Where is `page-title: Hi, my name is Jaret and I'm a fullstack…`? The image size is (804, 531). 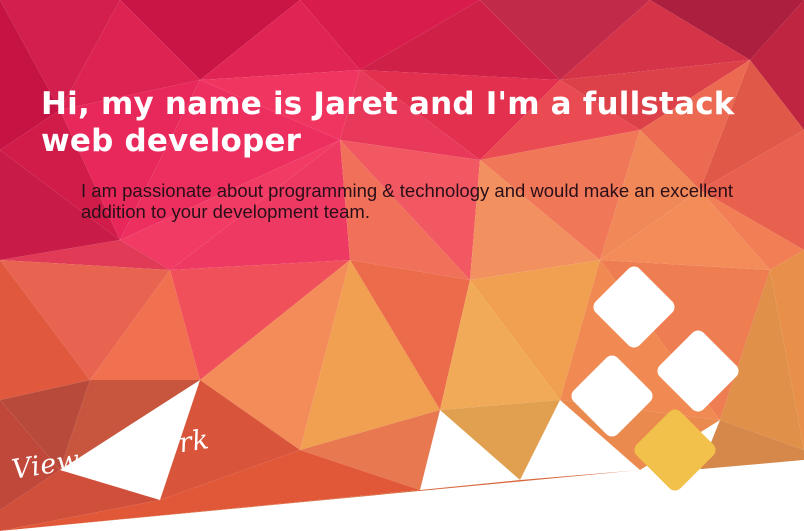 page-title: Hi, my name is Jaret and I'm a fullstack… is located at coordinates (388, 122).